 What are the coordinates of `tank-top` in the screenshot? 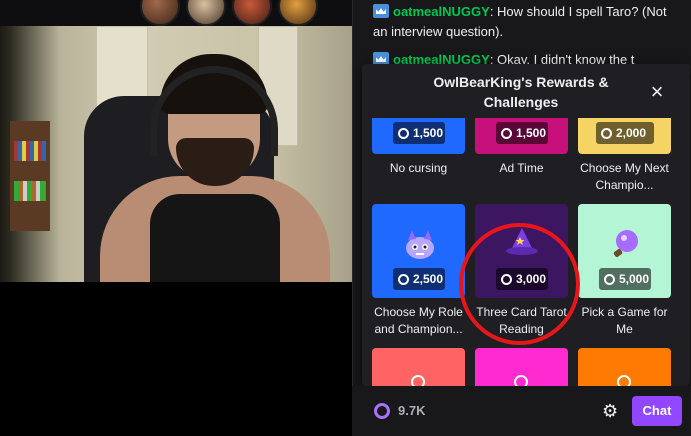 It's located at (215, 238).